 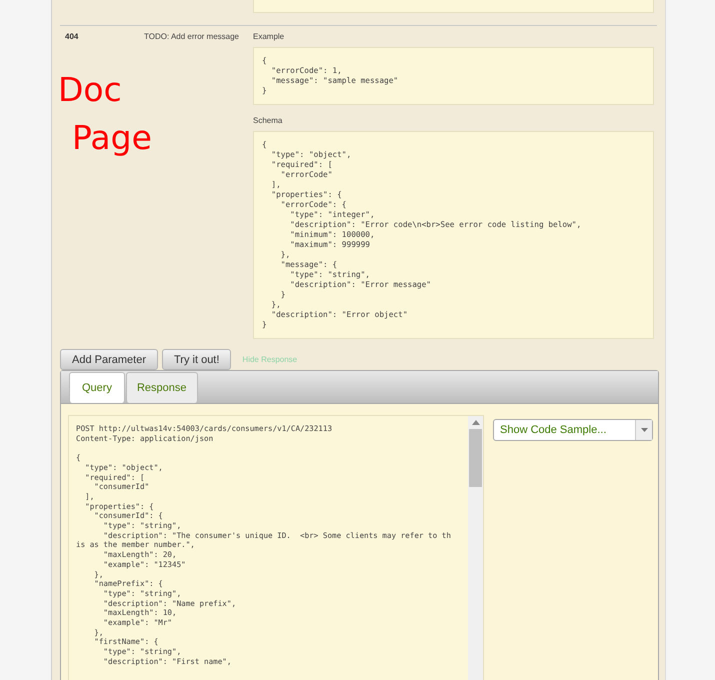 What do you see at coordinates (72, 36) in the screenshot?
I see `status-code: 404` at bounding box center [72, 36].